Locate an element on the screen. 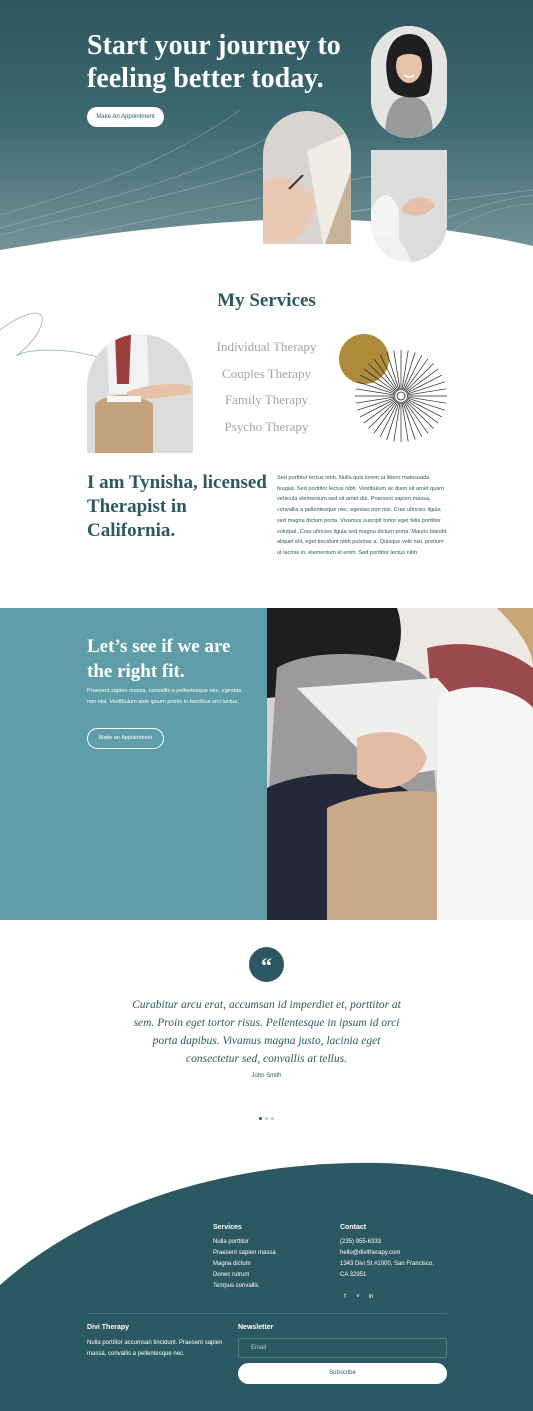  newsletter-email-input: Email is located at coordinates (342, 1348).